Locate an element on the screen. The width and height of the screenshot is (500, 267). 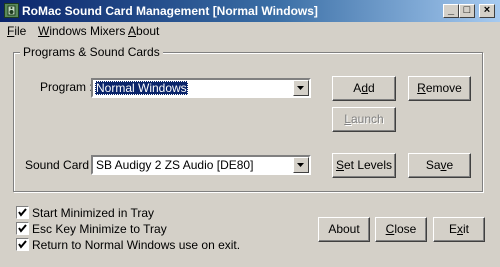
remove-button: Remove is located at coordinates (439, 88).